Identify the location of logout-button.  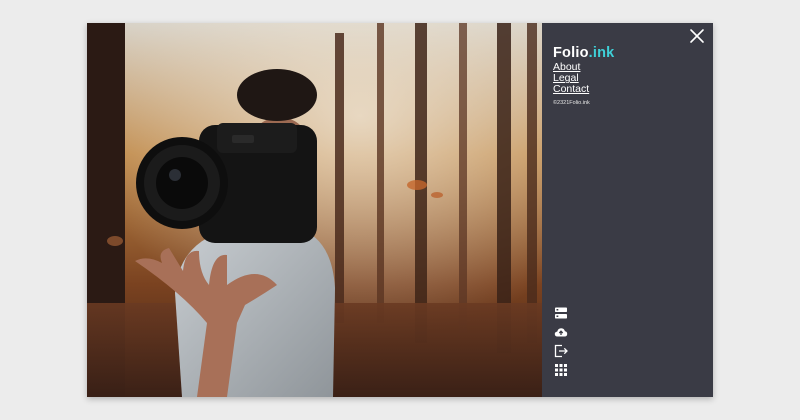
(561, 351).